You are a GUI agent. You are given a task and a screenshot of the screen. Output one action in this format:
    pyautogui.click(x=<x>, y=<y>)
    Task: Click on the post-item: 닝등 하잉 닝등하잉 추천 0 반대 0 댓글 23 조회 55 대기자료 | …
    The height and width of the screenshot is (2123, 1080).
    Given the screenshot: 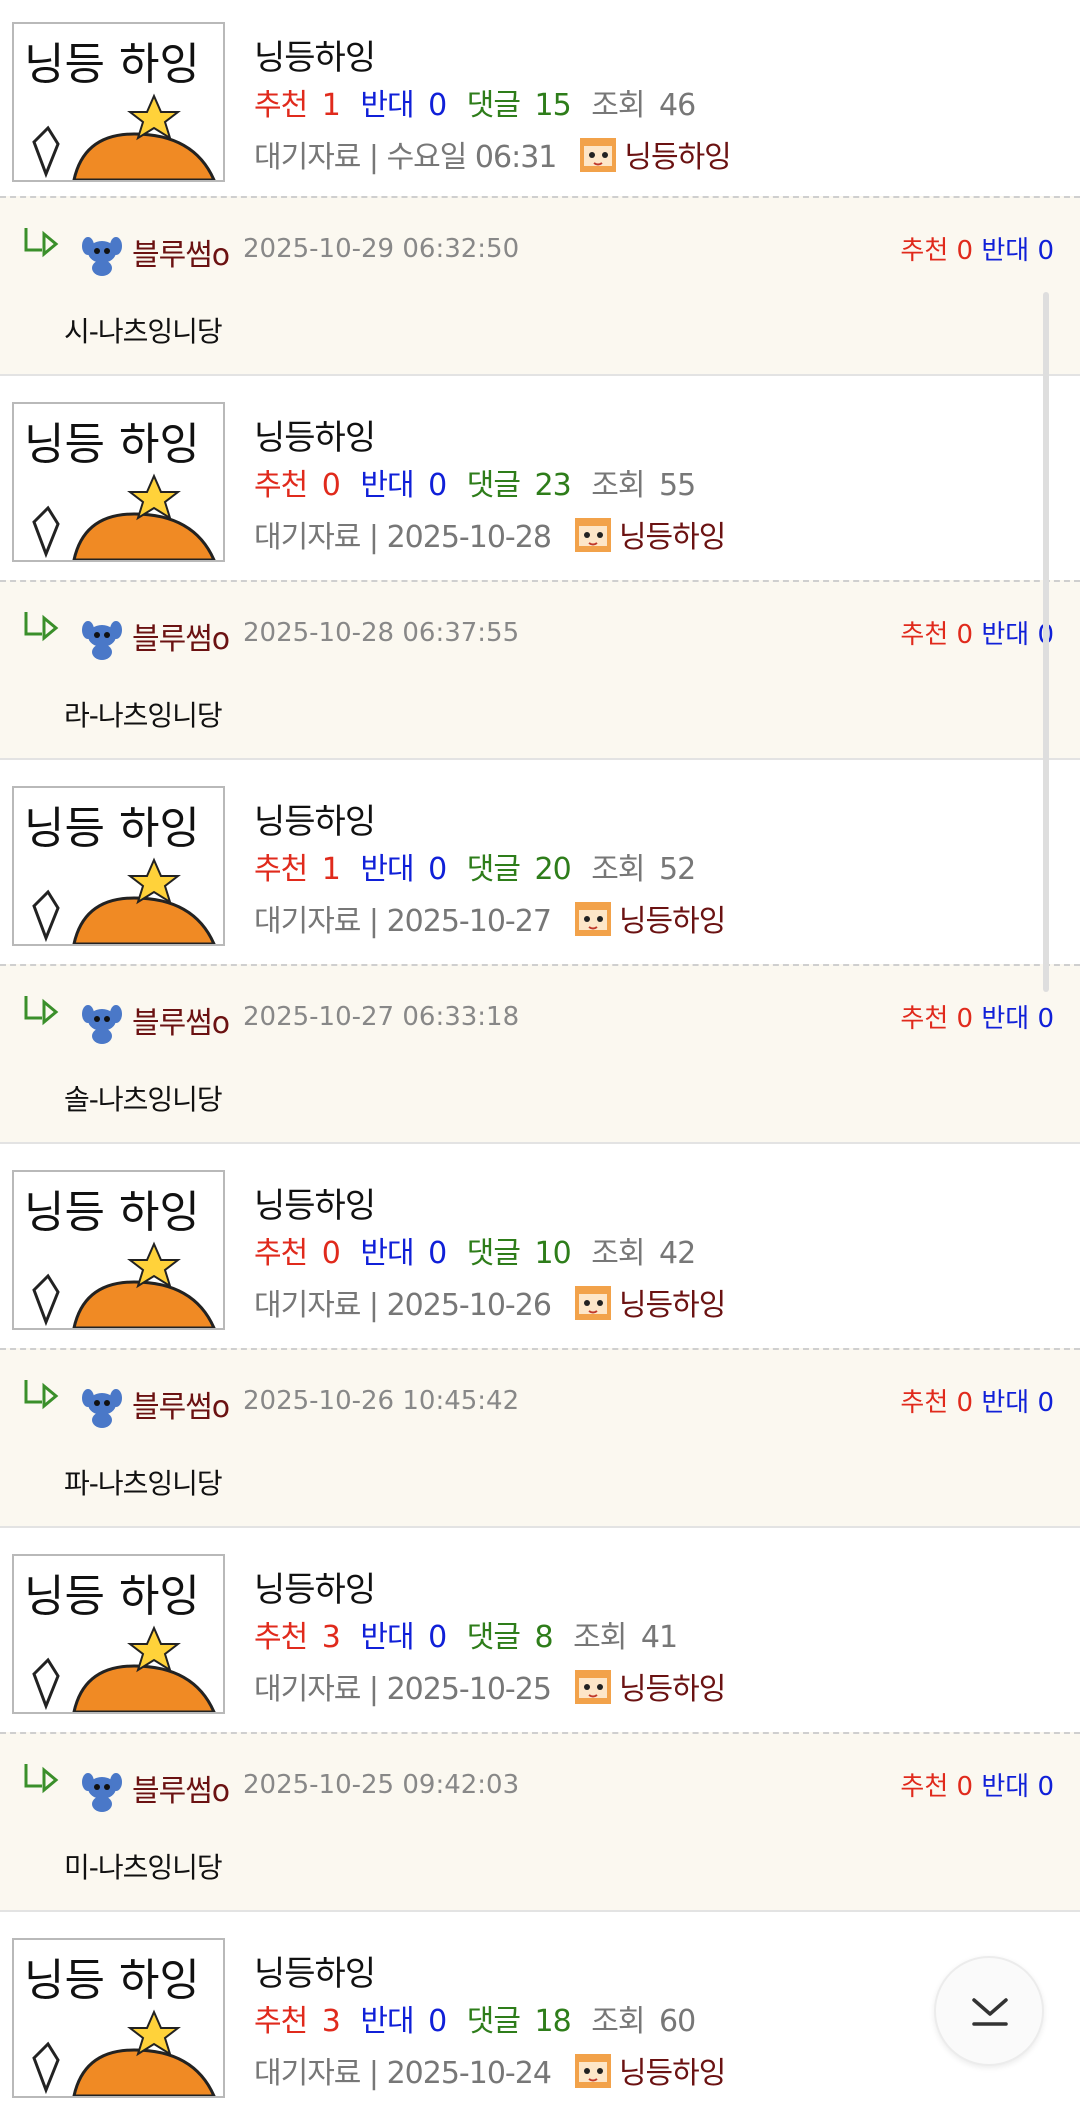 What is the action you would take?
    pyautogui.click(x=540, y=480)
    